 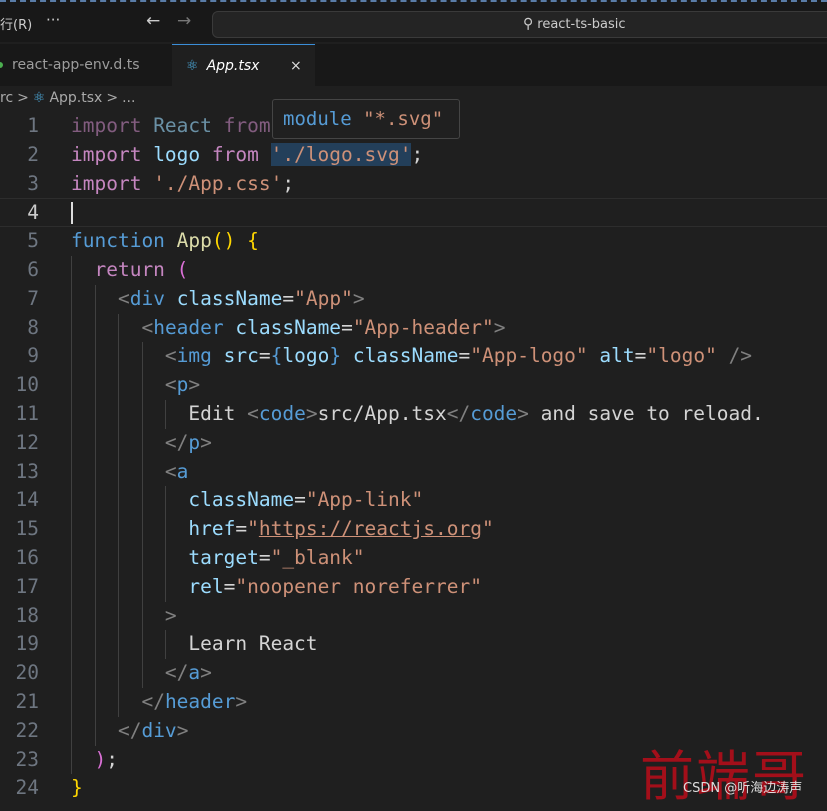 I want to click on code-text: <header className="App-header">, so click(x=288, y=328).